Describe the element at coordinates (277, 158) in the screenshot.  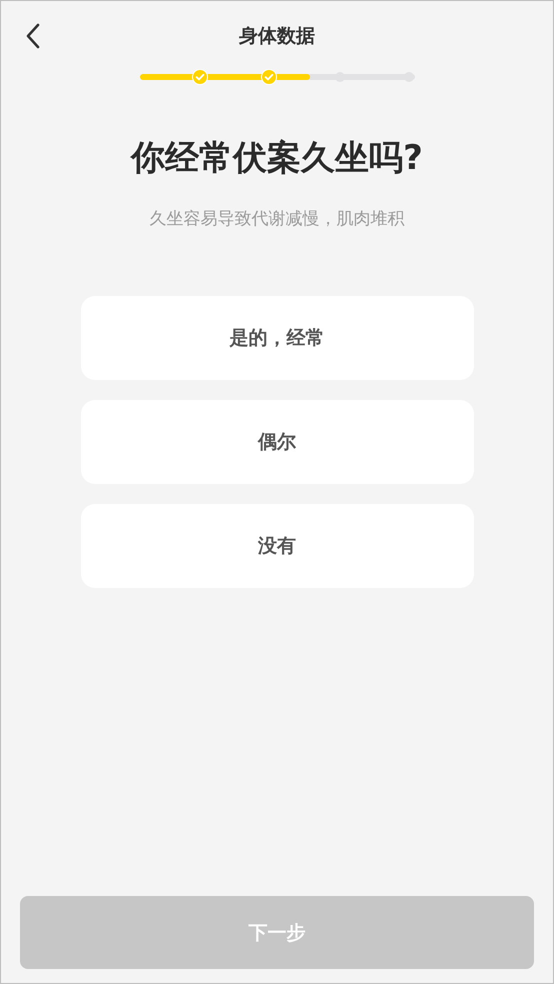
I see `question-title: 你经常伏案久坐吗?` at that location.